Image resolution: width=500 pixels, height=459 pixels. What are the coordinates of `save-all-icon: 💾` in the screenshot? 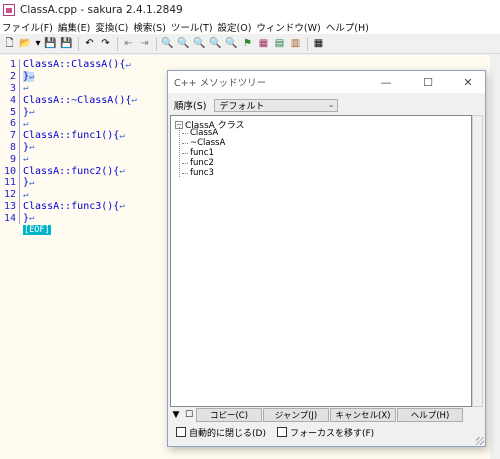 It's located at (66, 43).